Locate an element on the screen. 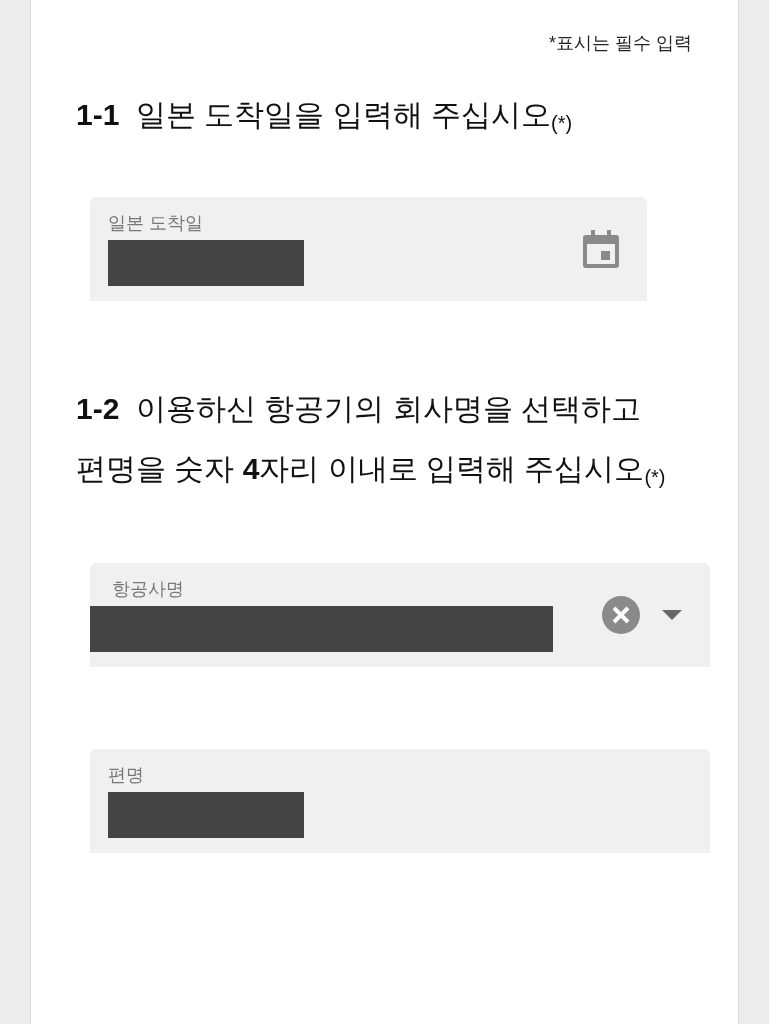 The image size is (769, 1024). question-heading: 1-2 이용하신 항공기의 회사명을 선택하고 편명을 숫자 4자리 이내로 입력해 주십시오$_{(*)}$ is located at coordinates (371, 440).